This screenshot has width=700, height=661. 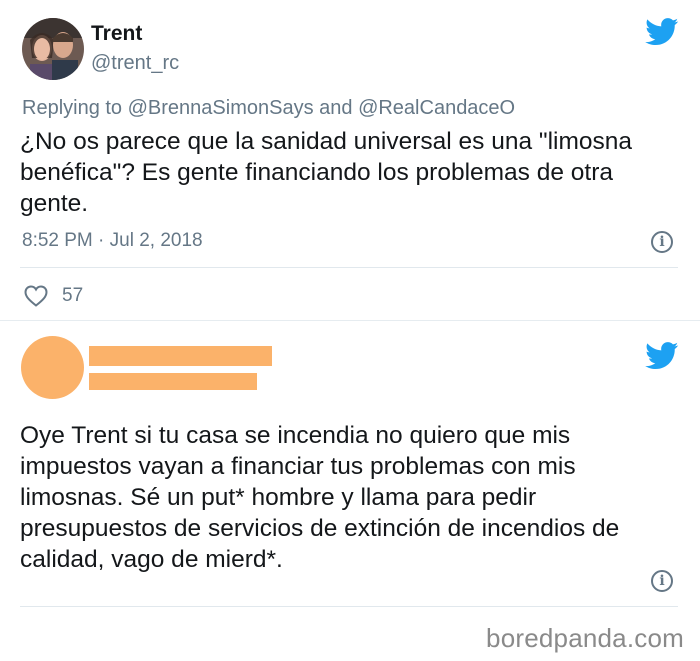 I want to click on heart-icon, so click(x=36, y=296).